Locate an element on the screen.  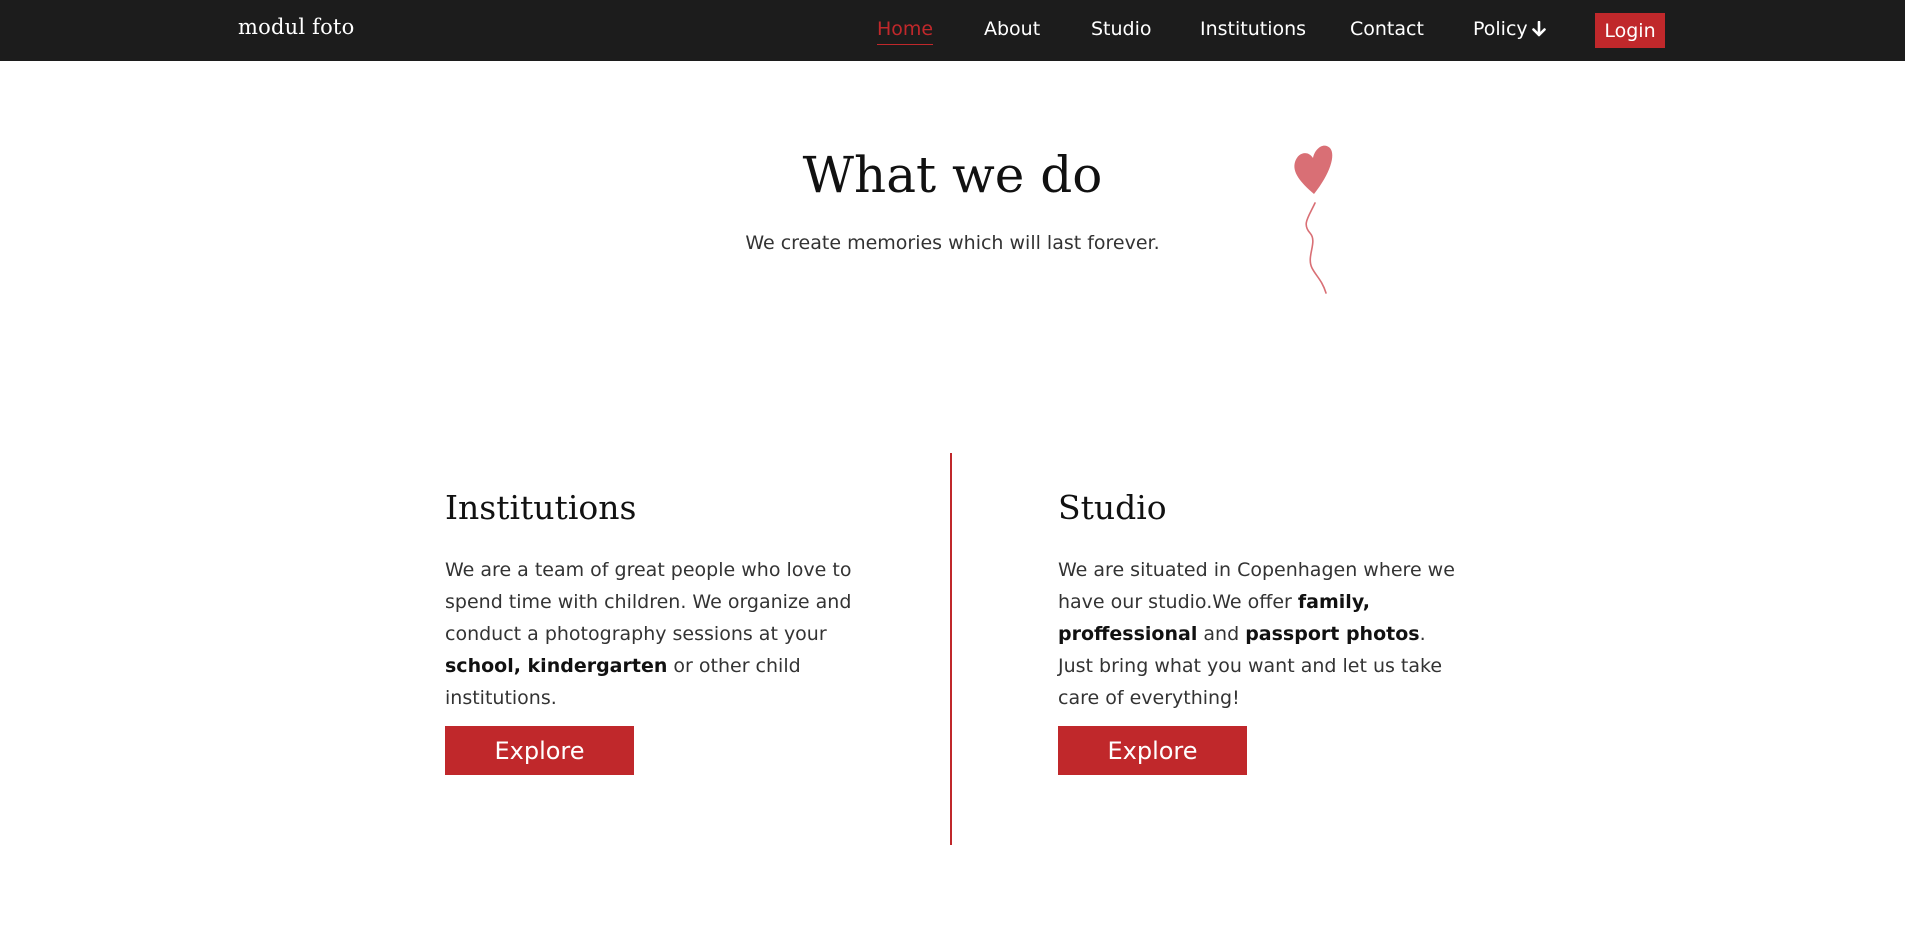
studio-bold-2: passport photos is located at coordinates (1332, 634).